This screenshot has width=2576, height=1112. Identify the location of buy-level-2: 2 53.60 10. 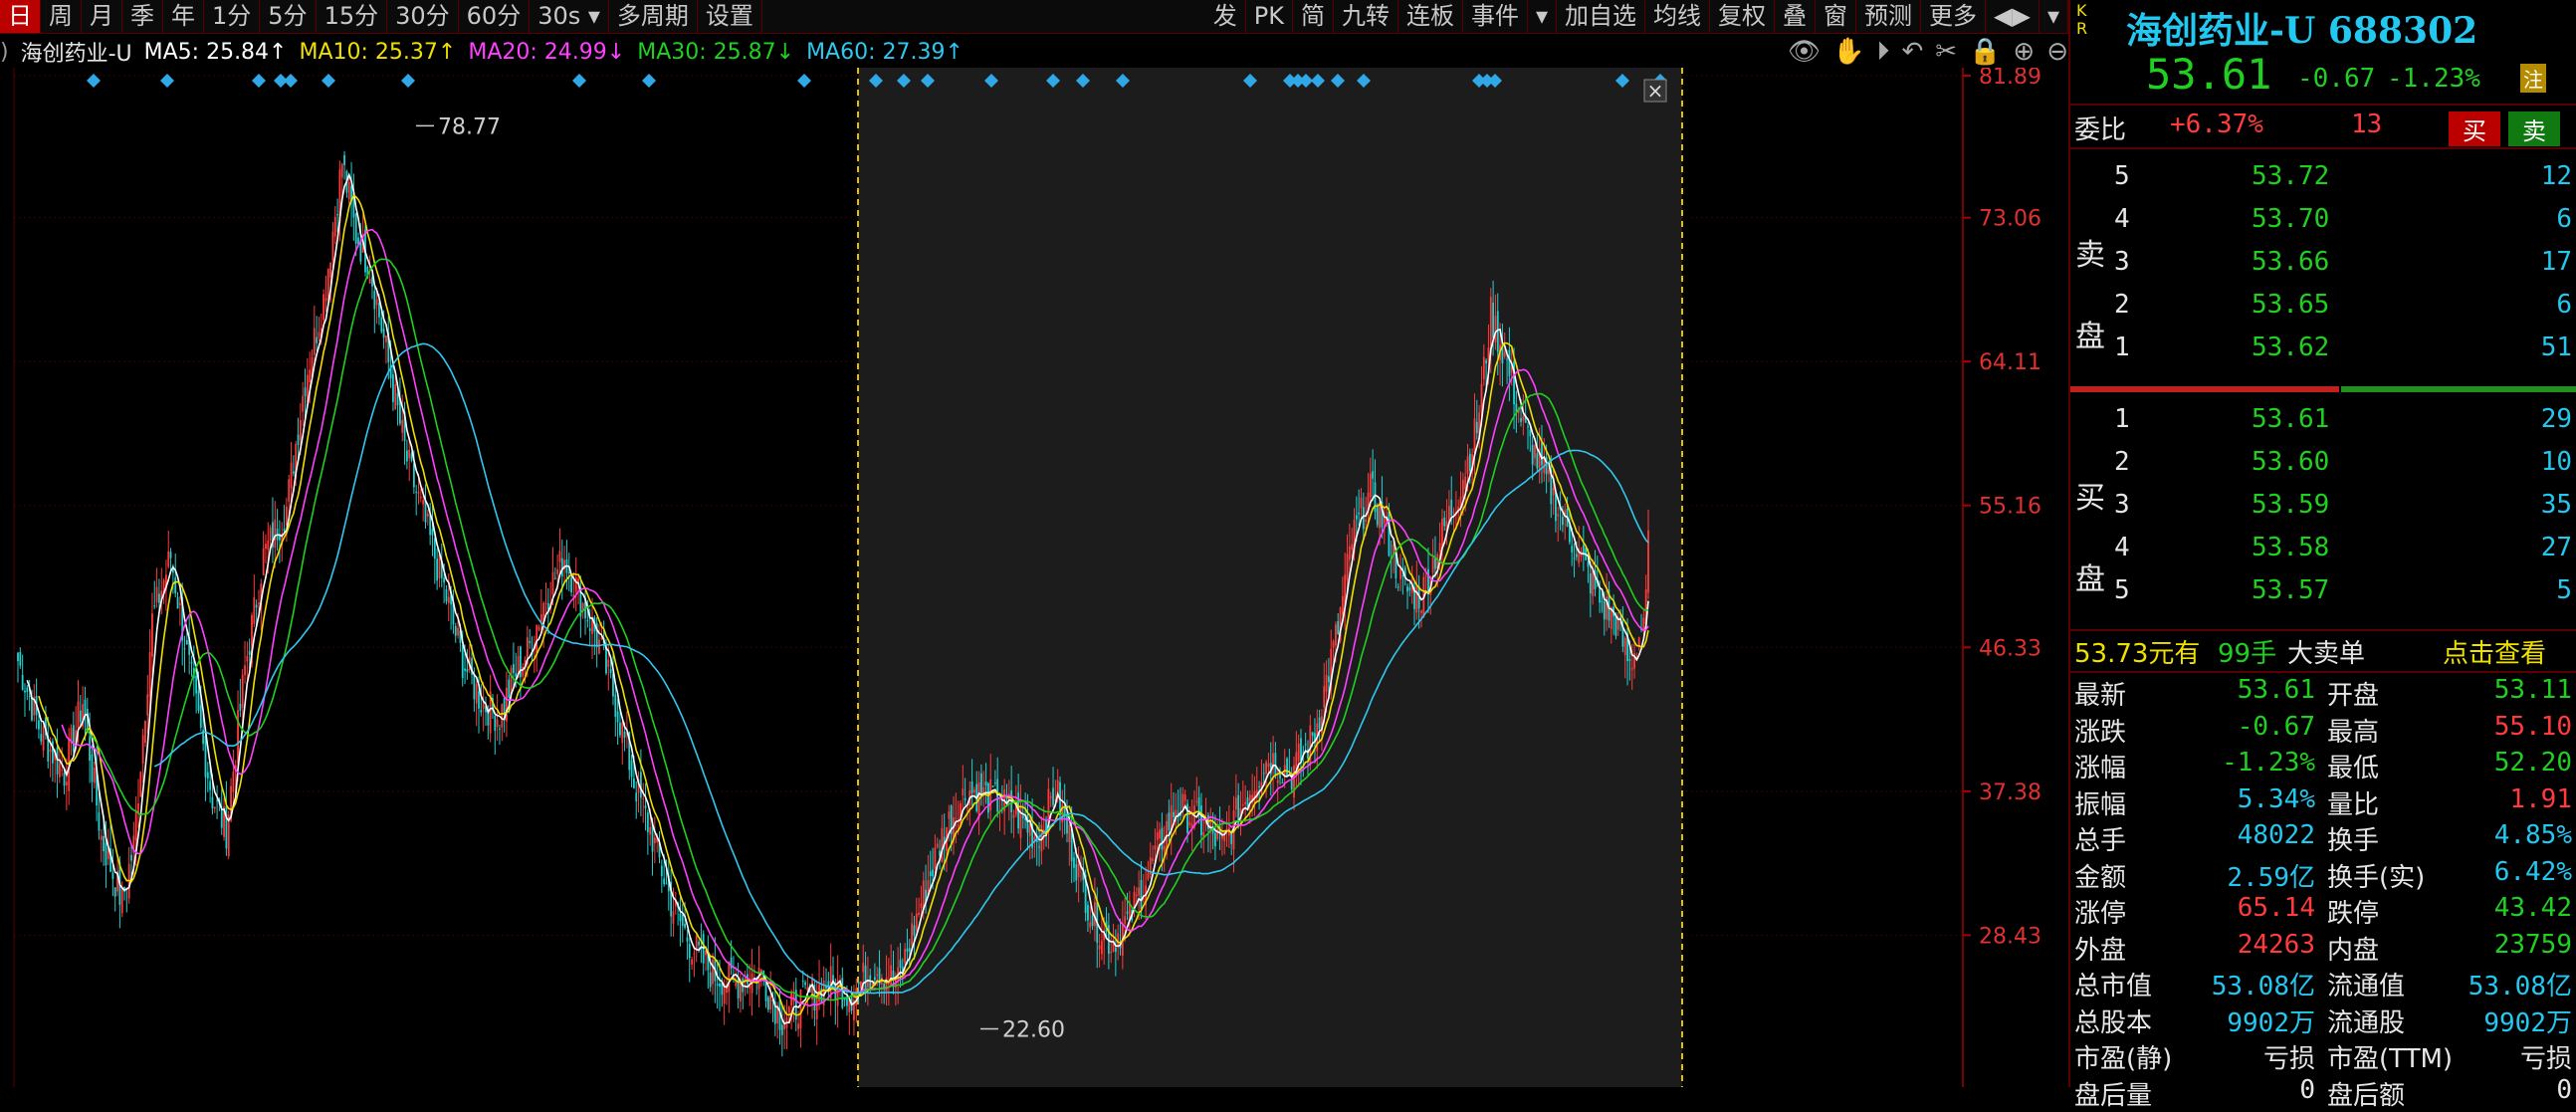
(2323, 463).